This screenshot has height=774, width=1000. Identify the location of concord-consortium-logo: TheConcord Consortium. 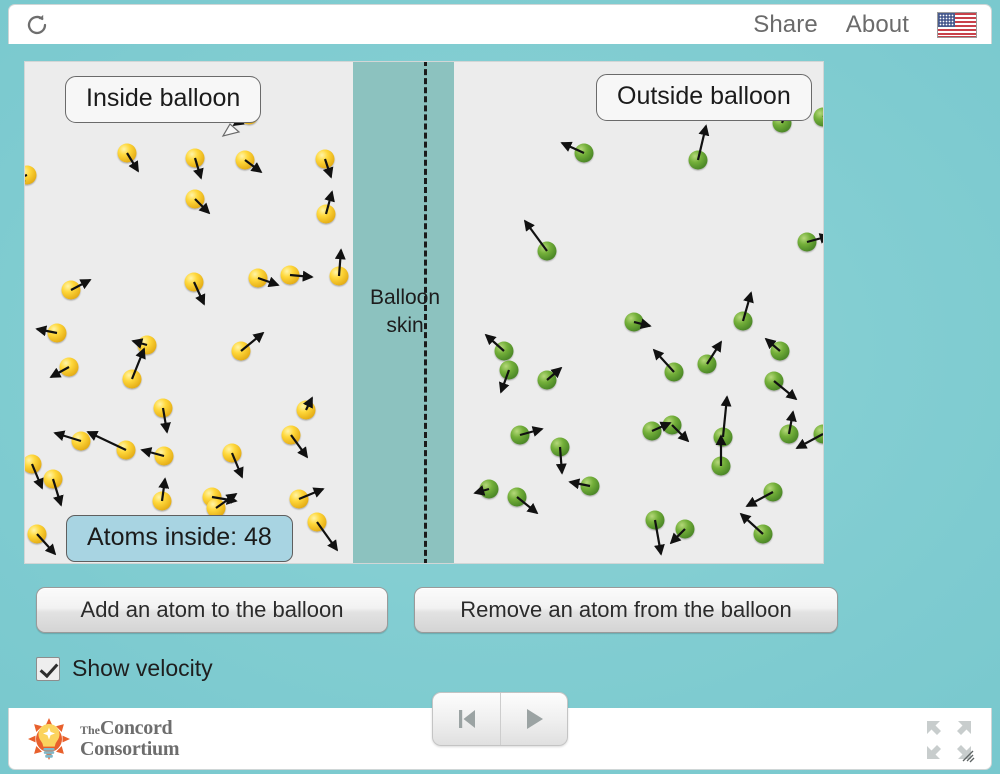
(103, 739).